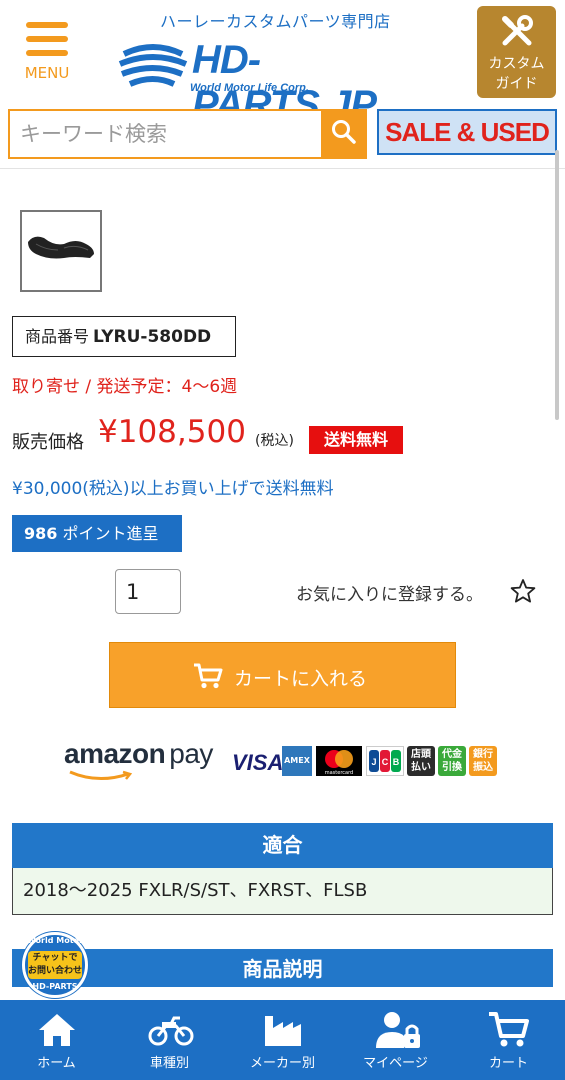 The height and width of the screenshot is (1080, 565). Describe the element at coordinates (483, 767) in the screenshot. I see `bank-line2: 振込` at that location.